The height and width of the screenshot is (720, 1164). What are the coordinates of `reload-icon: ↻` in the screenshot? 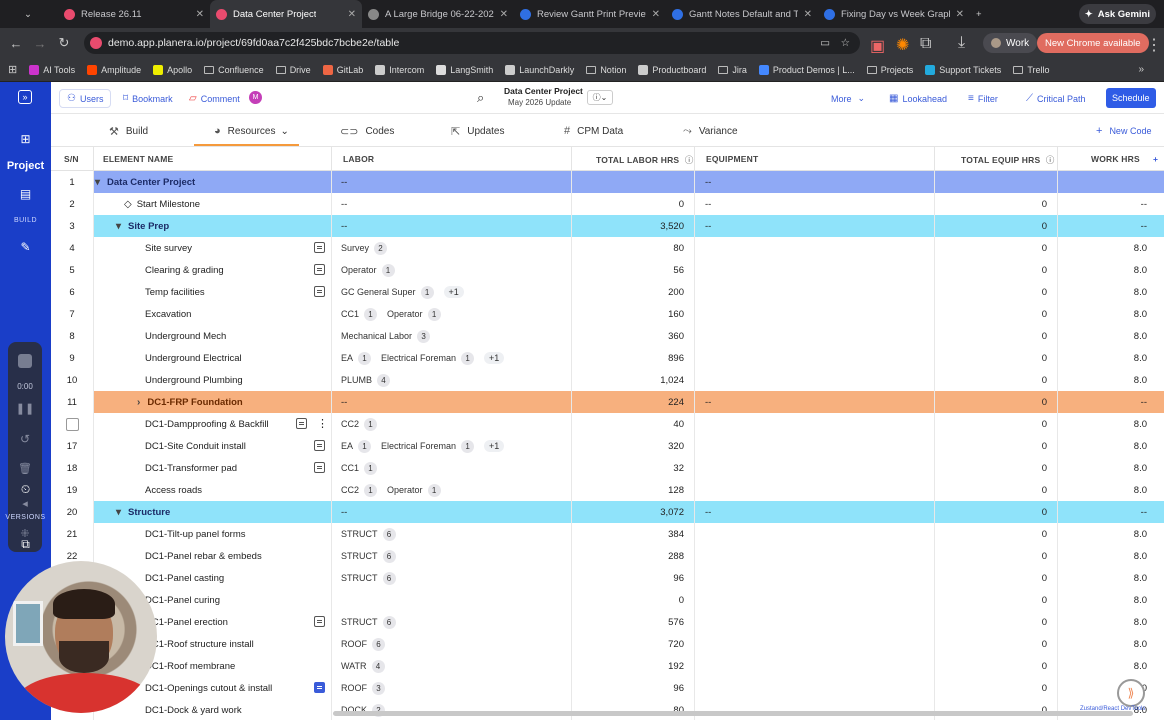 It's located at (64, 43).